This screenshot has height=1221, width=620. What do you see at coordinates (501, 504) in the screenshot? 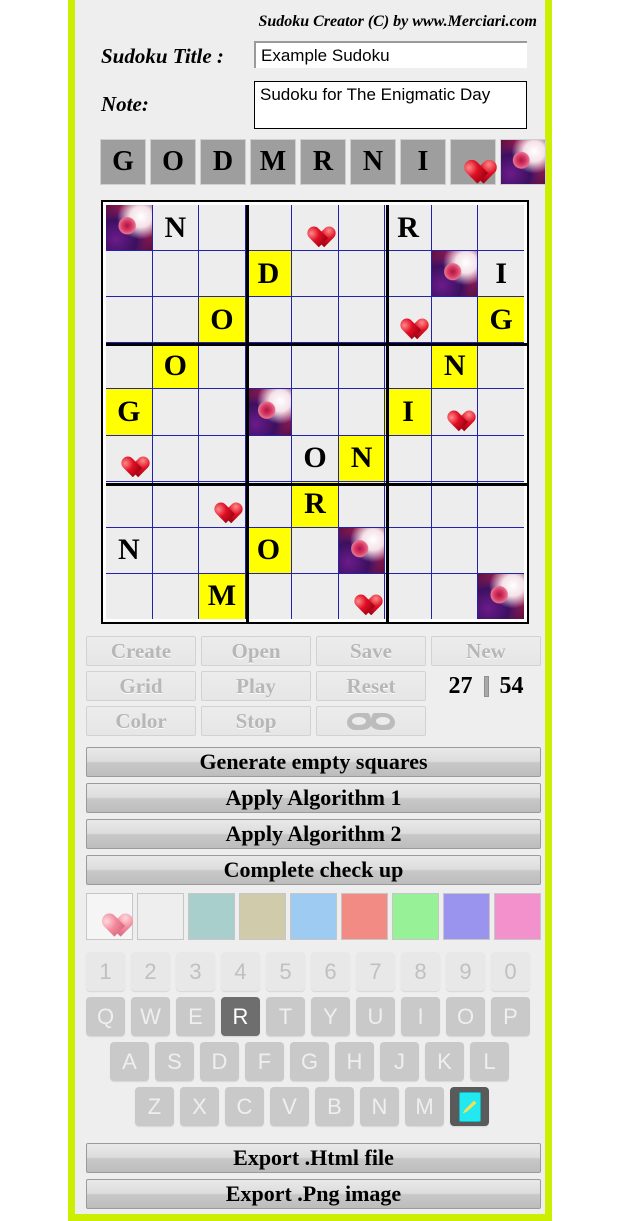
I see `grid-cell-r7c9` at bounding box center [501, 504].